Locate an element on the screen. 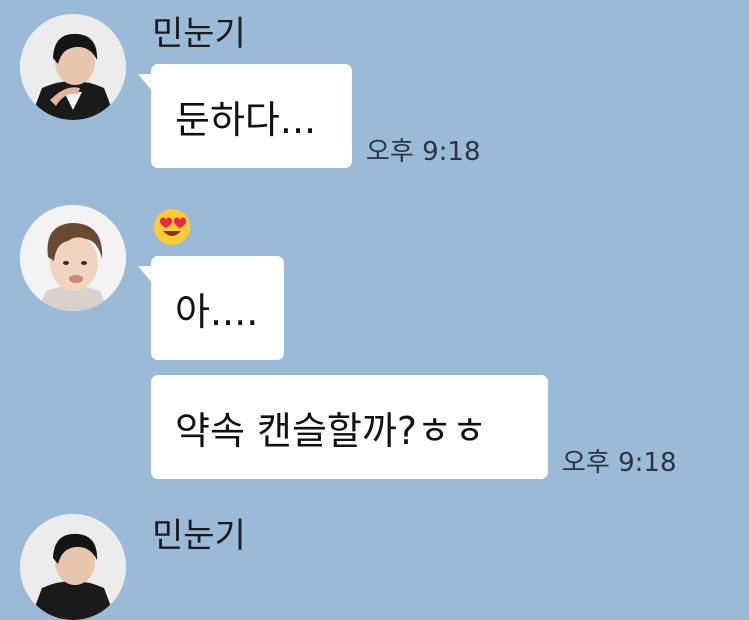 Image resolution: width=749 pixels, height=620 pixels. message-bubble: 약속 캔슬할까?ㅎㅎ is located at coordinates (349, 427).